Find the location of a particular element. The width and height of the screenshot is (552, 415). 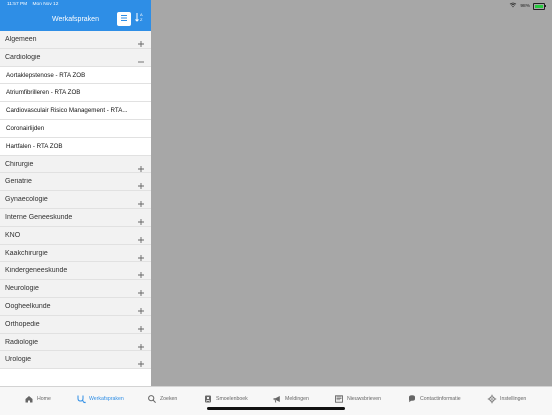

tab-label: Instellingen is located at coordinates (513, 399).